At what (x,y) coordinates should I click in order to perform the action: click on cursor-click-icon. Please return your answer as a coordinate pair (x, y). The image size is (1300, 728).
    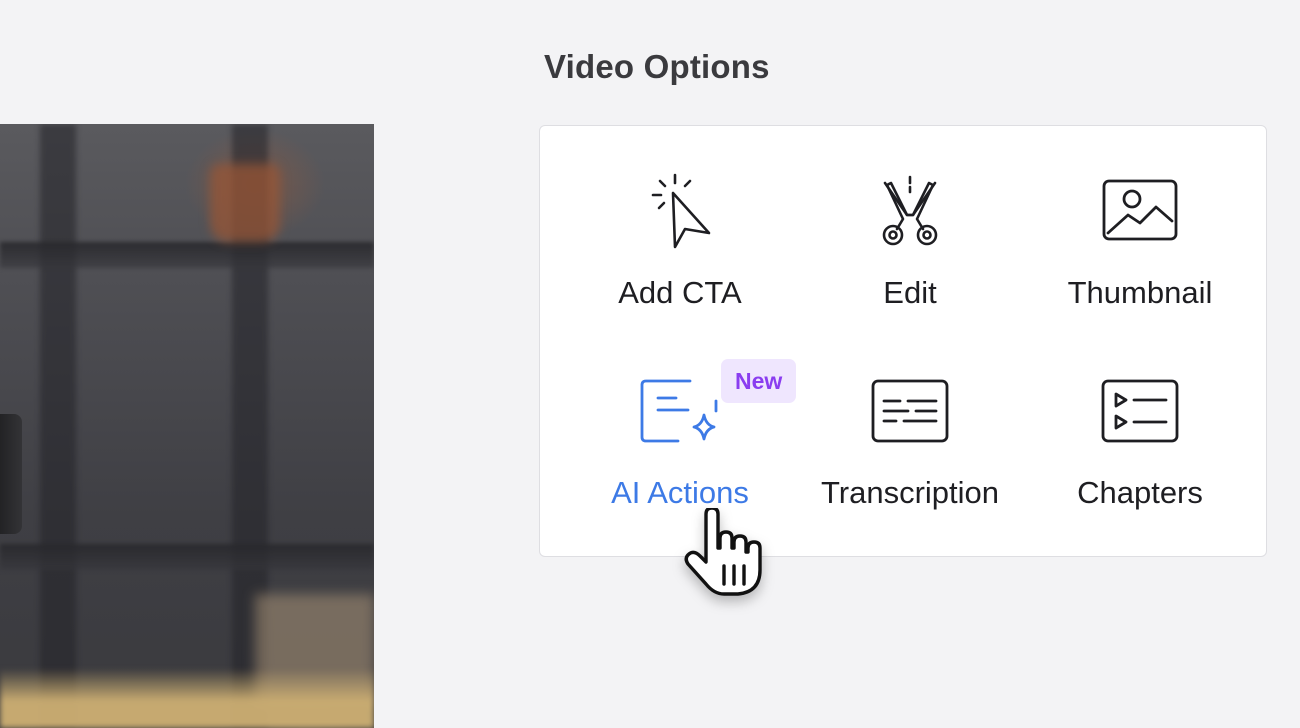
    Looking at the image, I should click on (681, 211).